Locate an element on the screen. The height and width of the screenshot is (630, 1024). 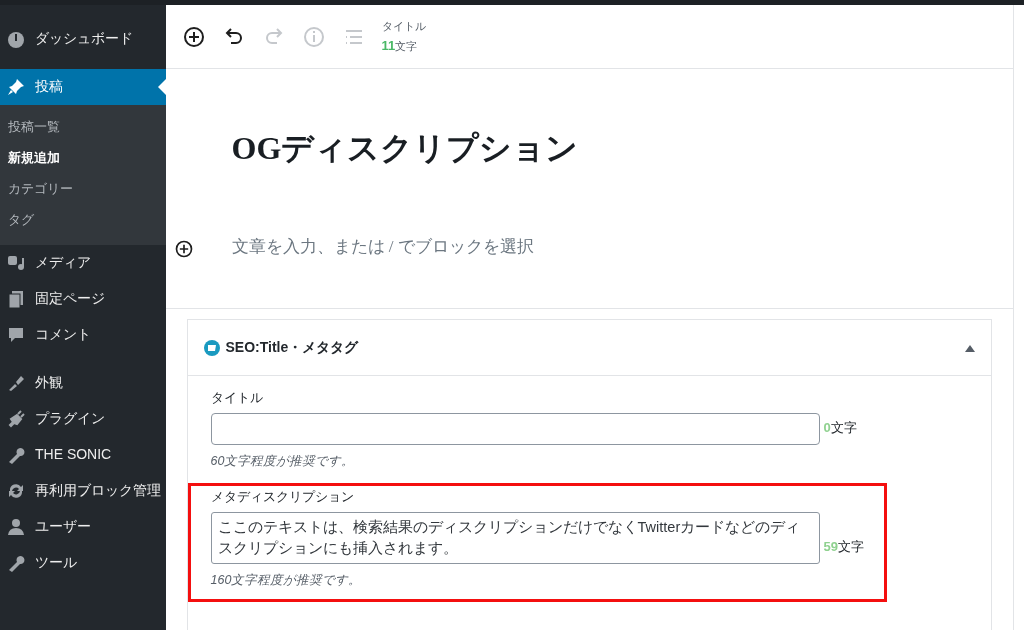
submenu-item: タグ is located at coordinates (83, 219).